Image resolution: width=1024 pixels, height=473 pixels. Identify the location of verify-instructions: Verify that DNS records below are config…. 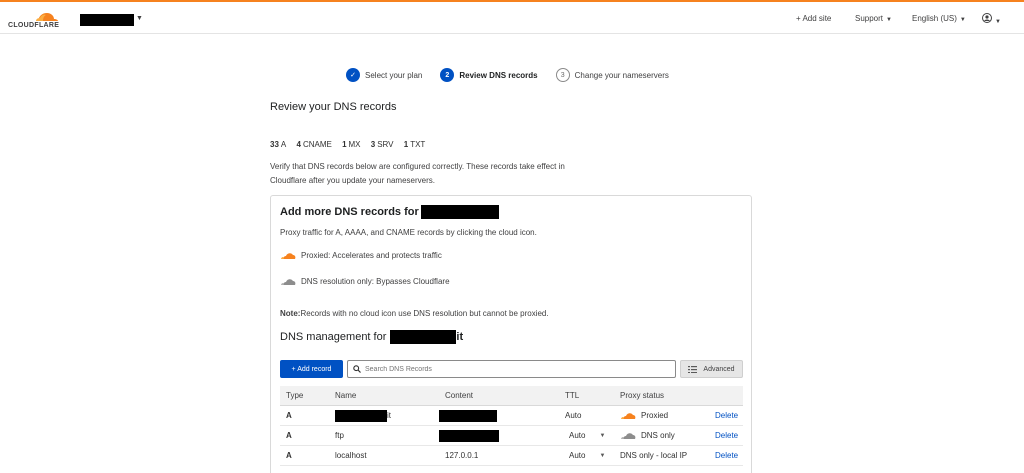
(417, 173).